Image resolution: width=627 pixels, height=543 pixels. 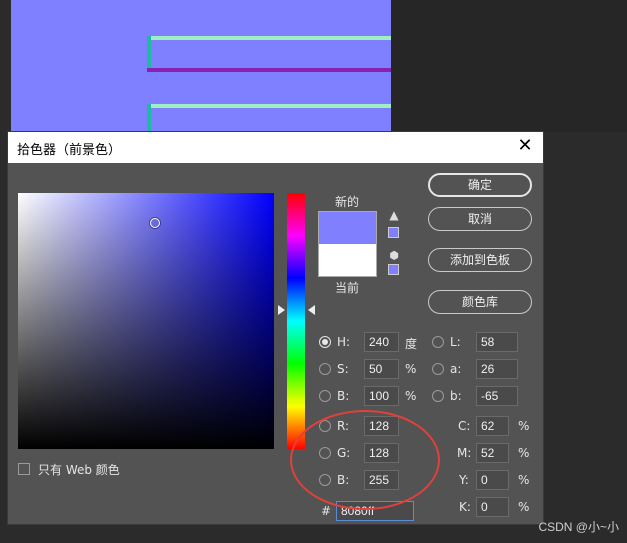 What do you see at coordinates (411, 344) in the screenshot?
I see `h-unit: 度` at bounding box center [411, 344].